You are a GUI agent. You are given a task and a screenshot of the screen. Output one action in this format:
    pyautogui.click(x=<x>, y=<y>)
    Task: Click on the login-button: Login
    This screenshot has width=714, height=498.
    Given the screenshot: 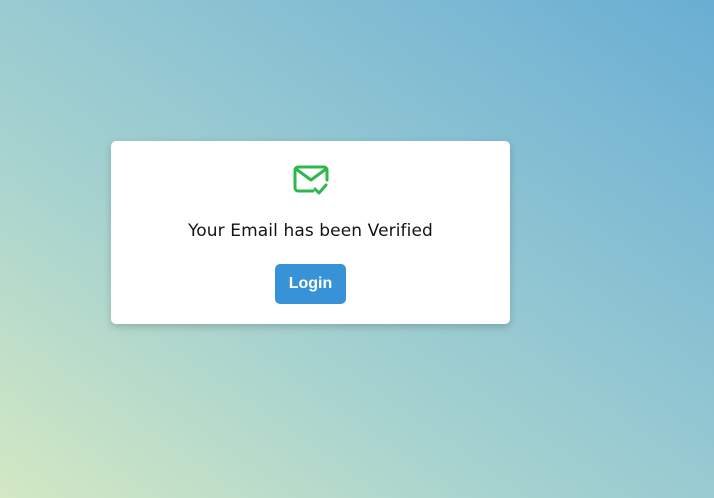 What is the action you would take?
    pyautogui.click(x=310, y=284)
    